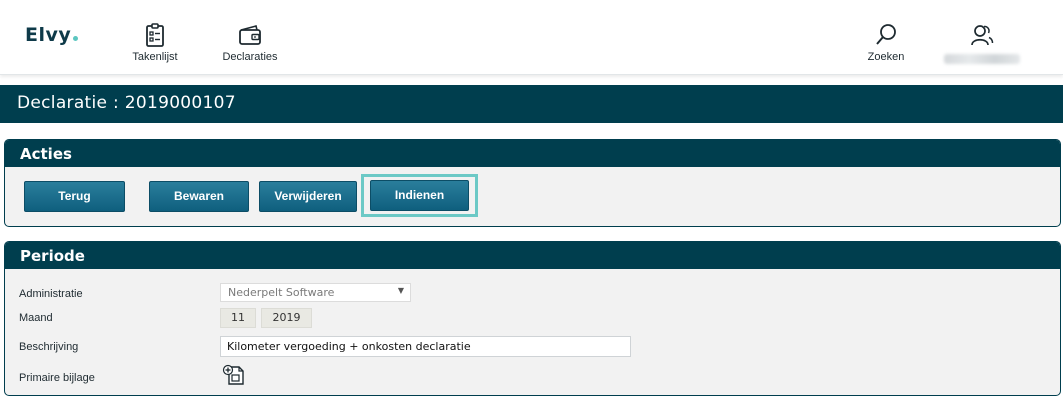 This screenshot has height=402, width=1063. I want to click on periode-header: Periode, so click(532, 255).